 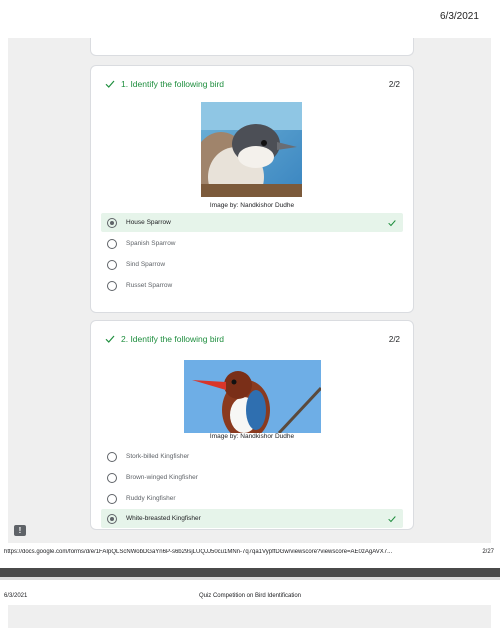 What do you see at coordinates (250, 572) in the screenshot?
I see `page-separator` at bounding box center [250, 572].